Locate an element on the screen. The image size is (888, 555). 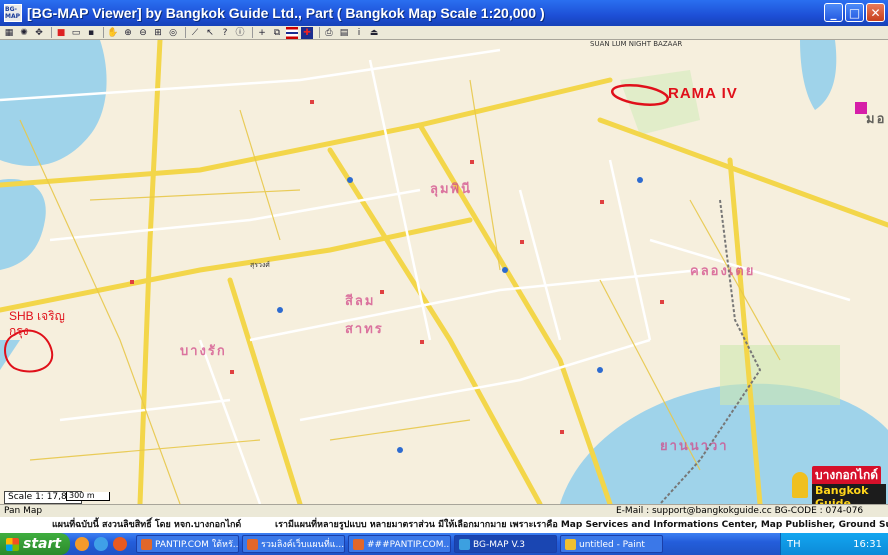
pointer-icon: ↖ is located at coordinates (210, 33).